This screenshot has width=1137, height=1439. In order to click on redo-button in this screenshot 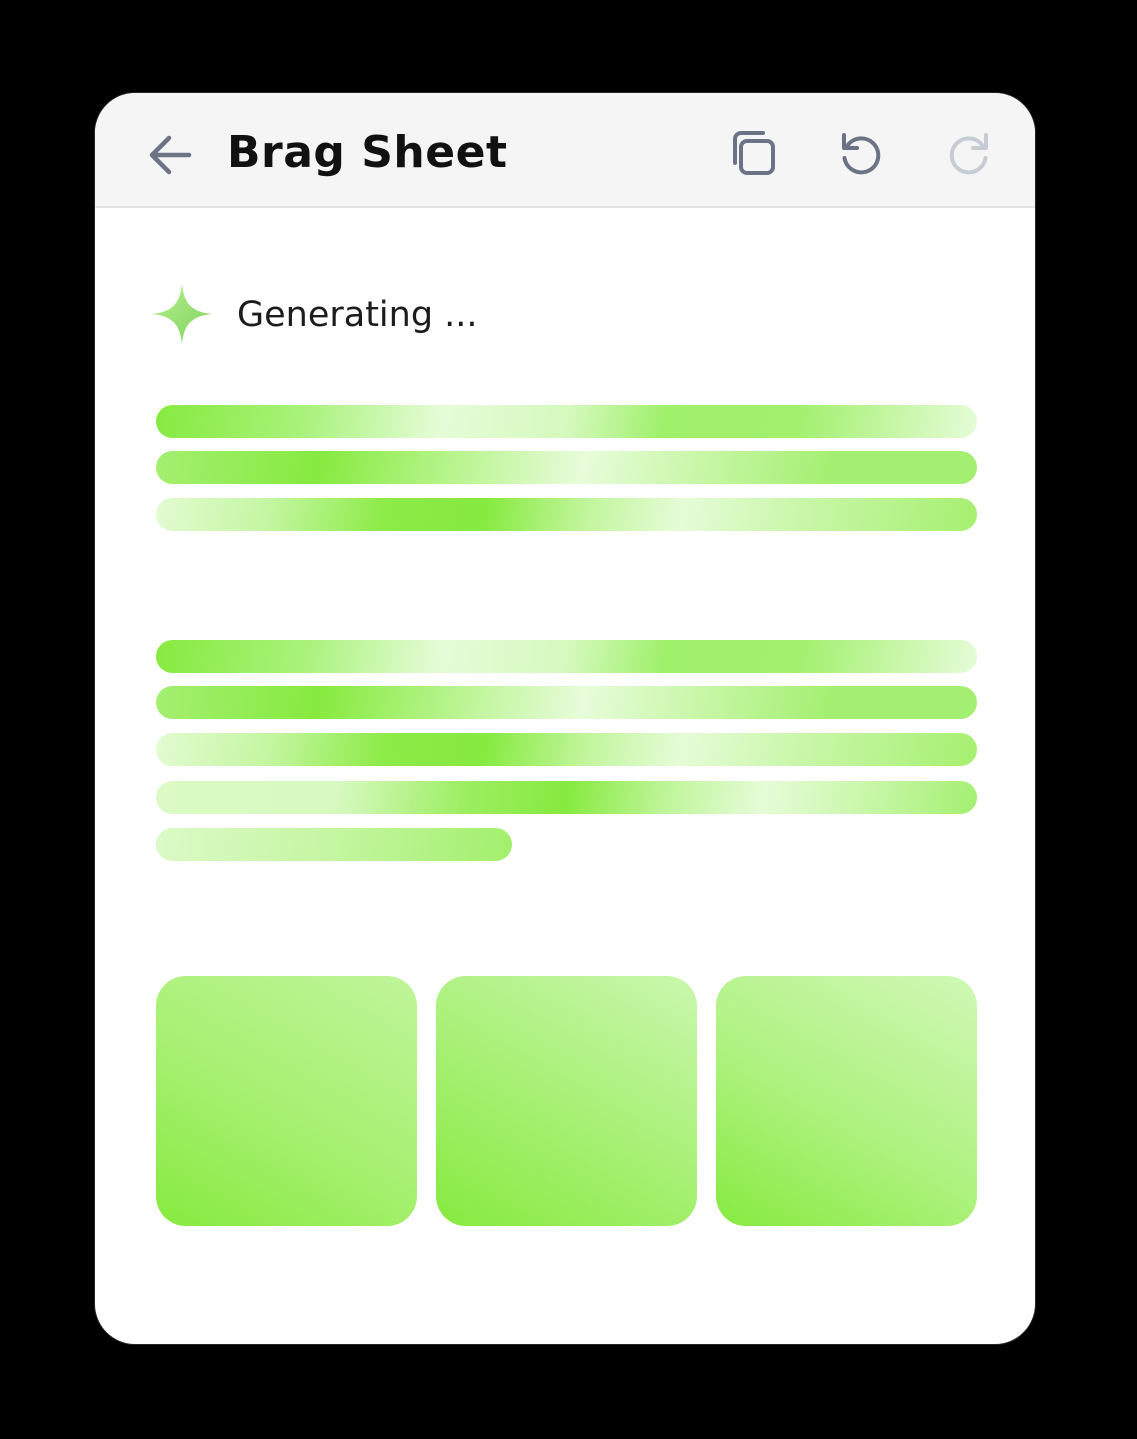, I will do `click(969, 153)`.